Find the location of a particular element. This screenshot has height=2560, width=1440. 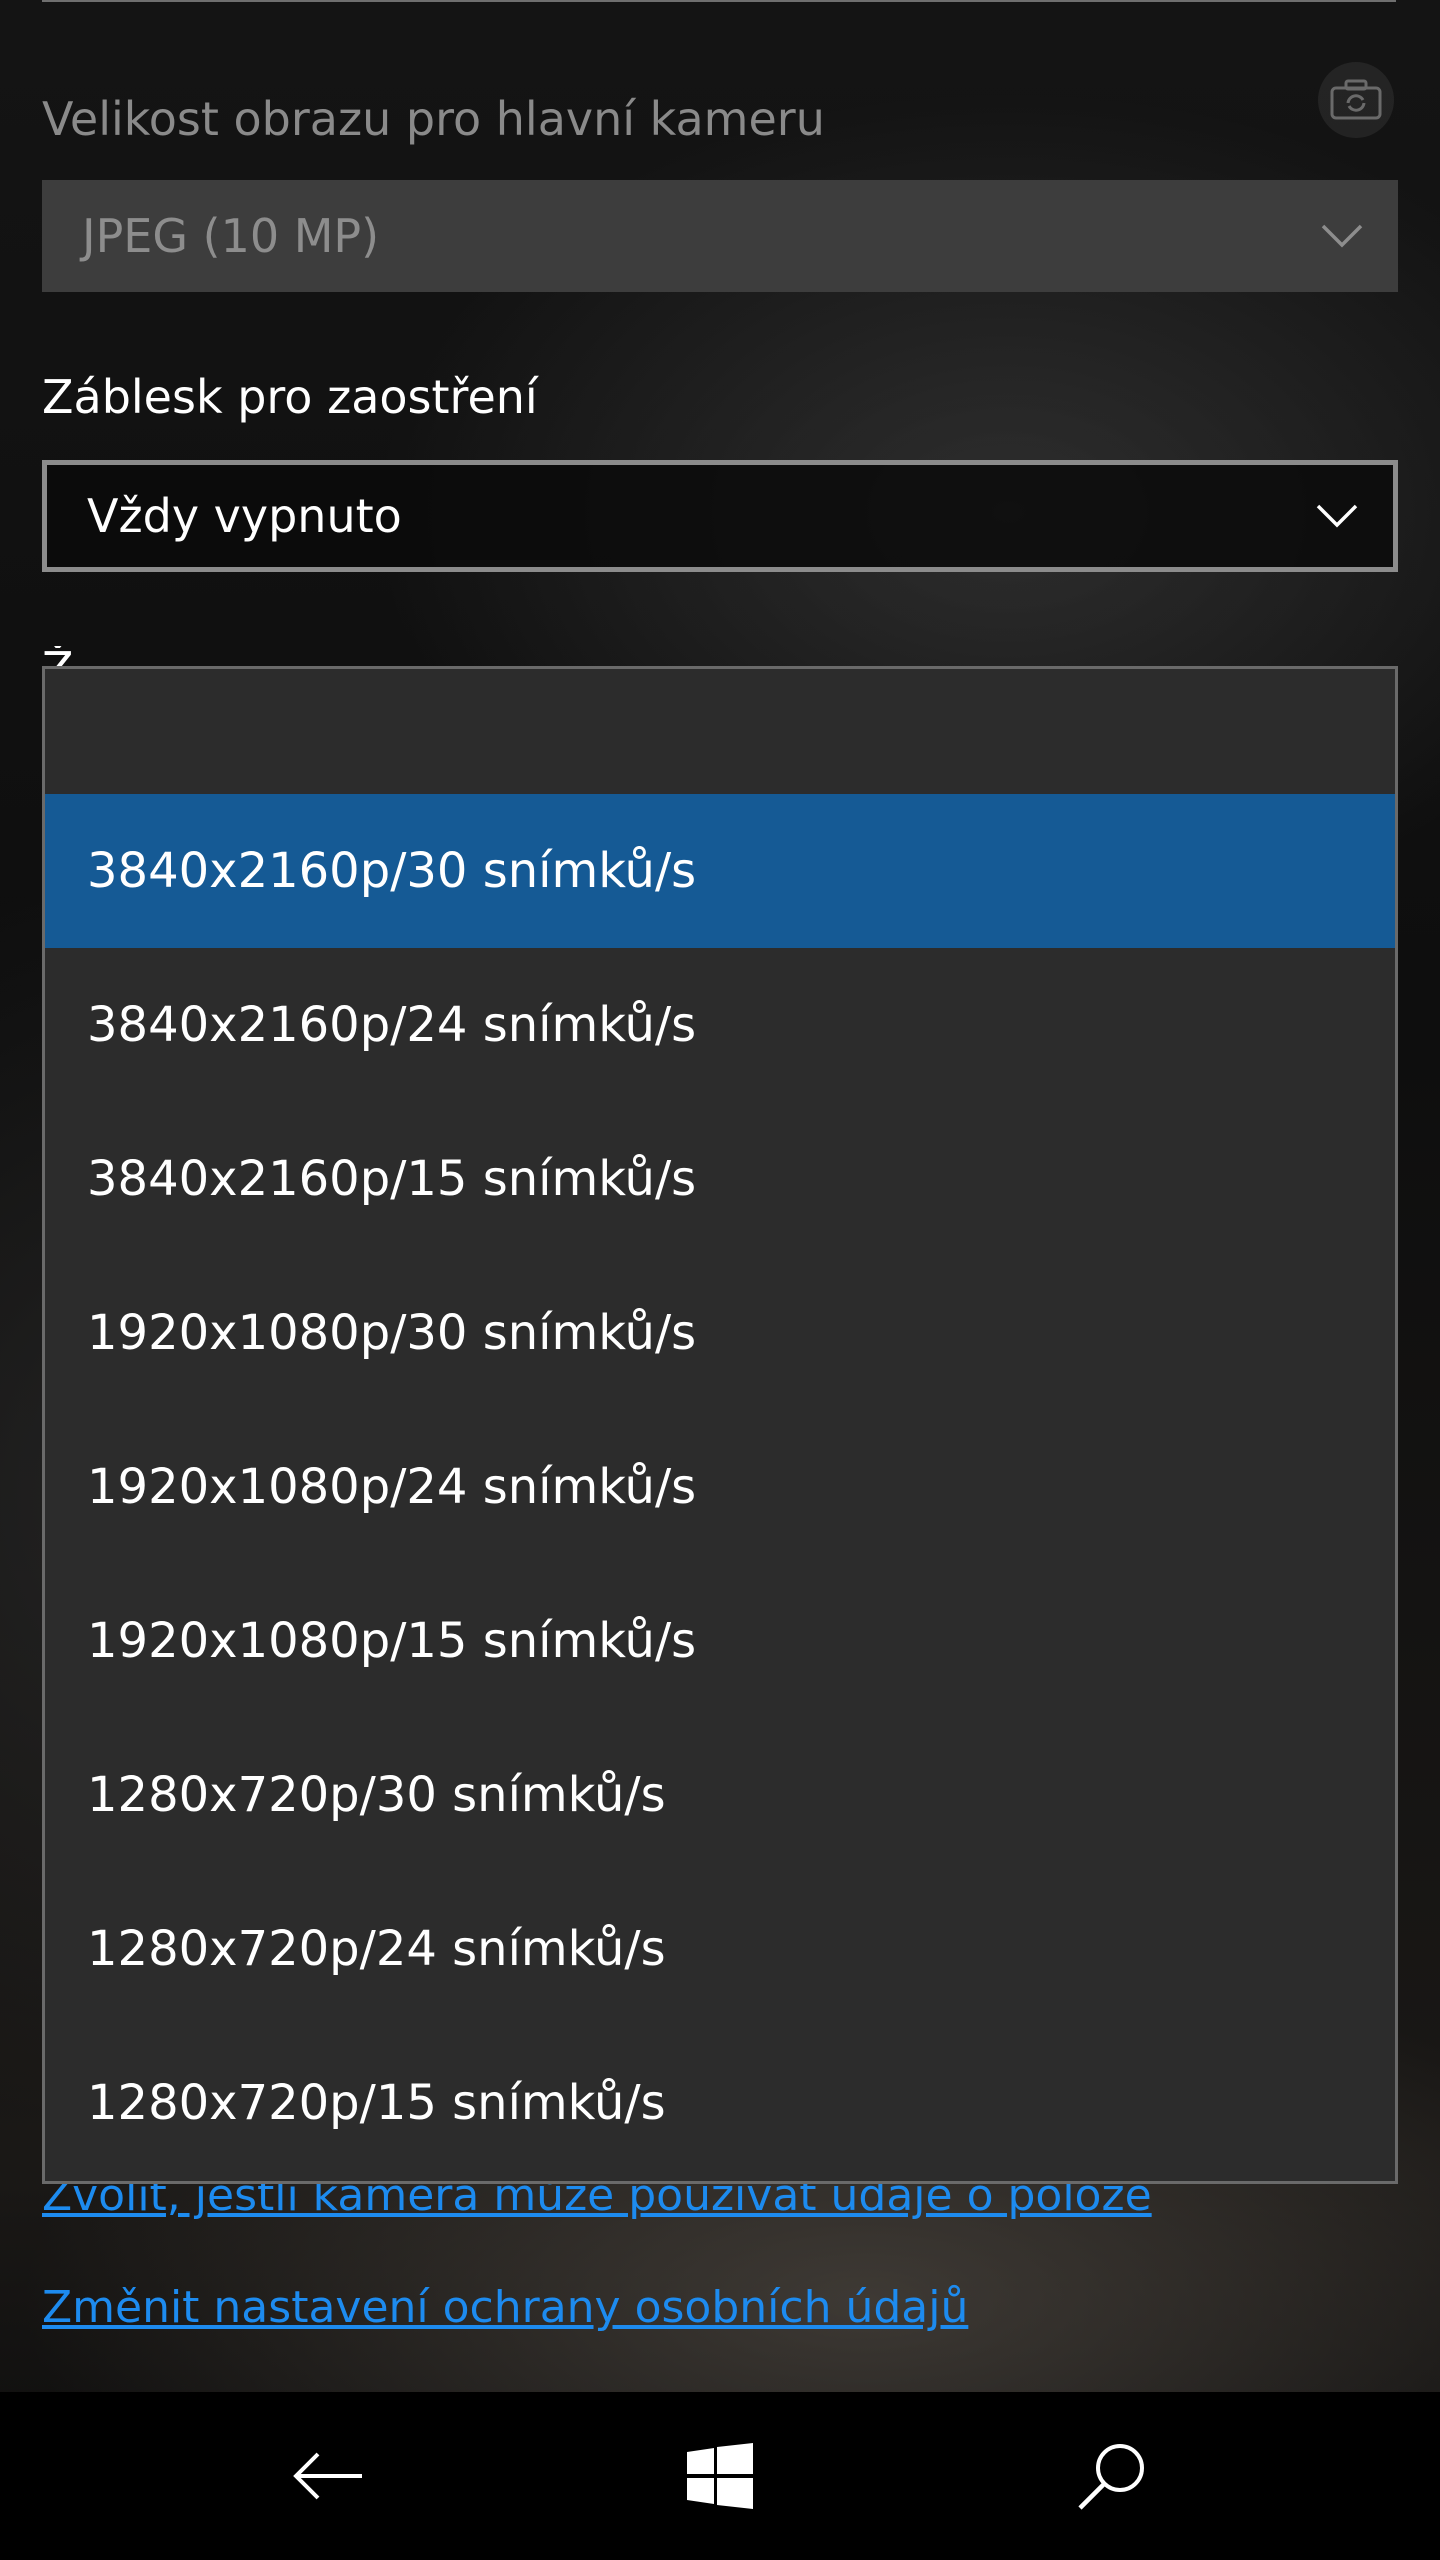

dropdown-spacer is located at coordinates (720, 731).